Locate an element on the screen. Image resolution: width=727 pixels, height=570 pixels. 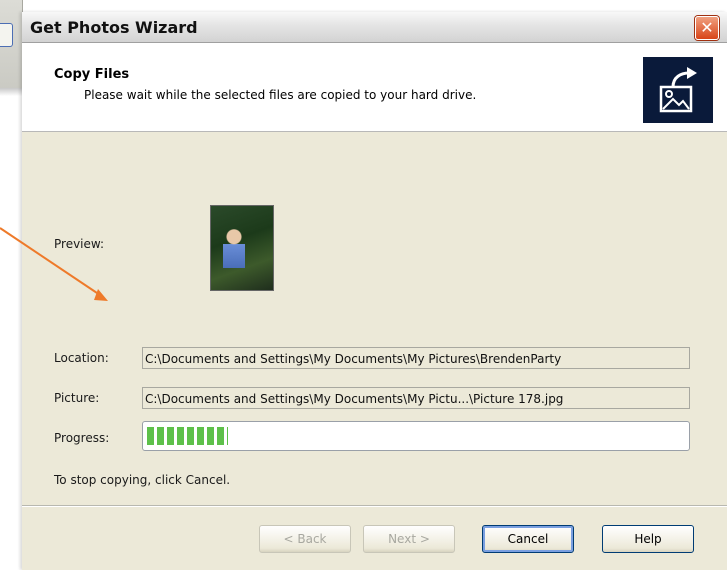
next-button-label: Next > is located at coordinates (409, 539).